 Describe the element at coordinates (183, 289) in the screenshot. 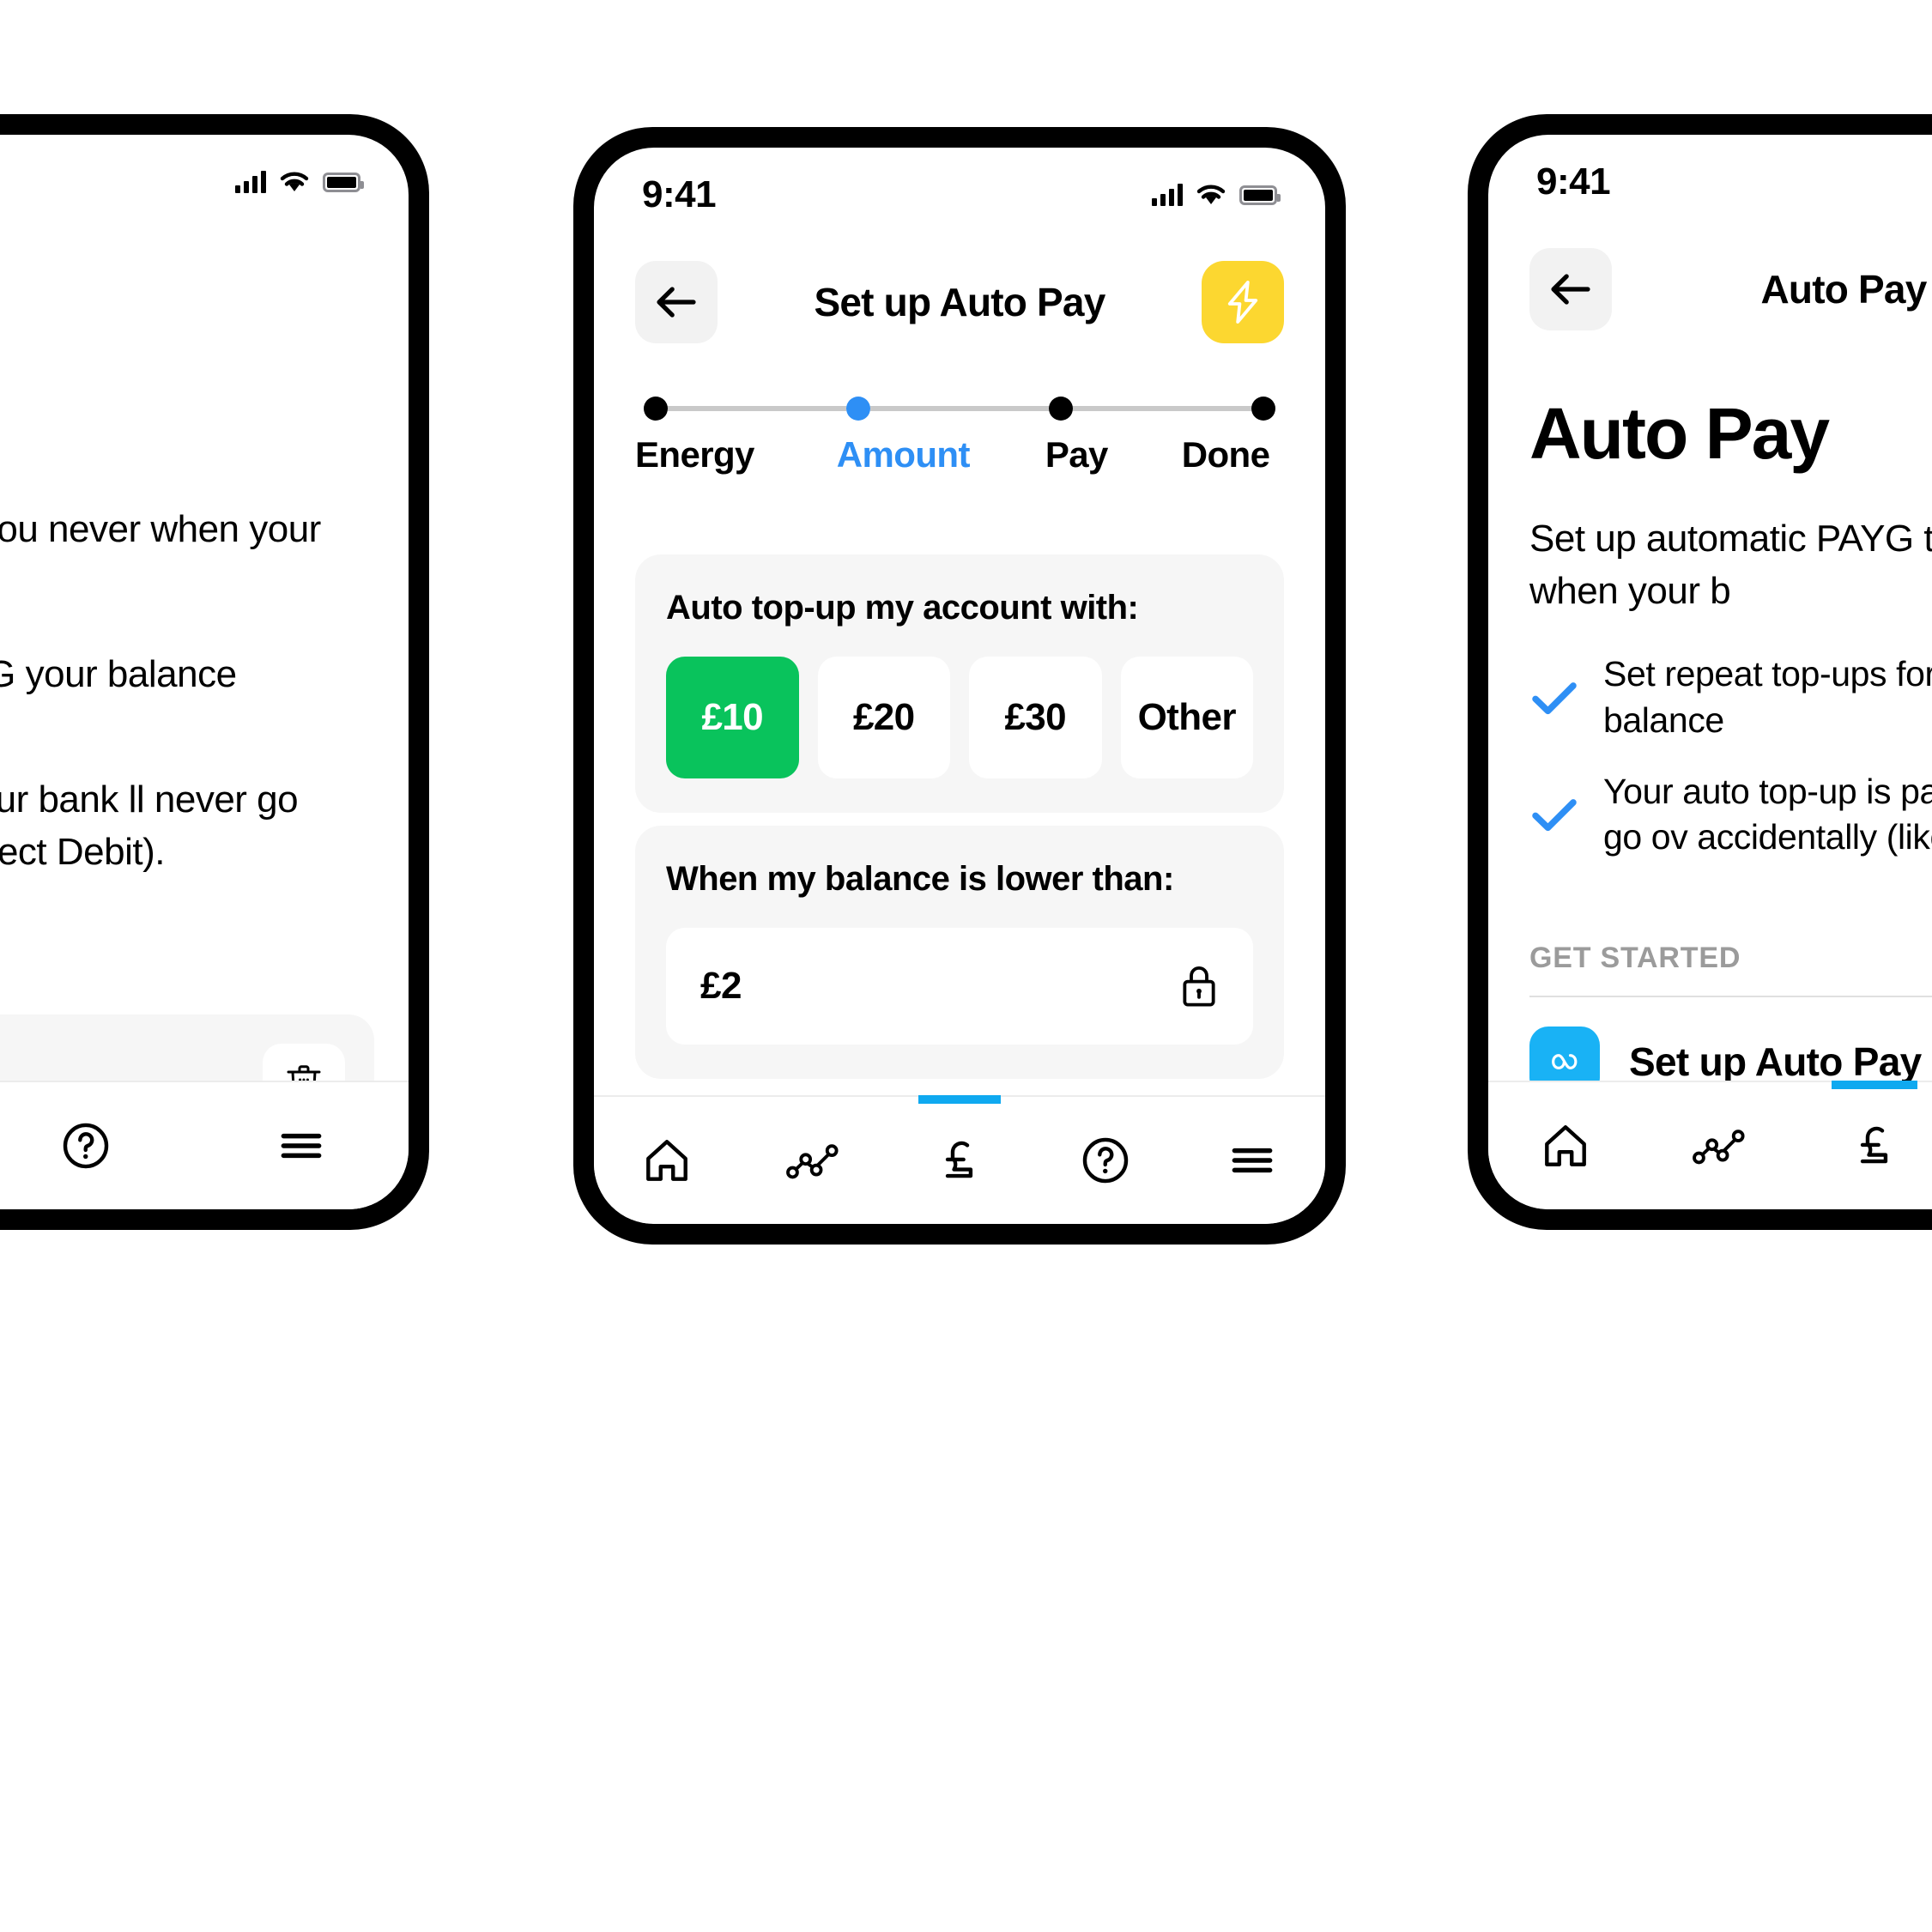

I see `page-title-left: Auto Pay` at that location.